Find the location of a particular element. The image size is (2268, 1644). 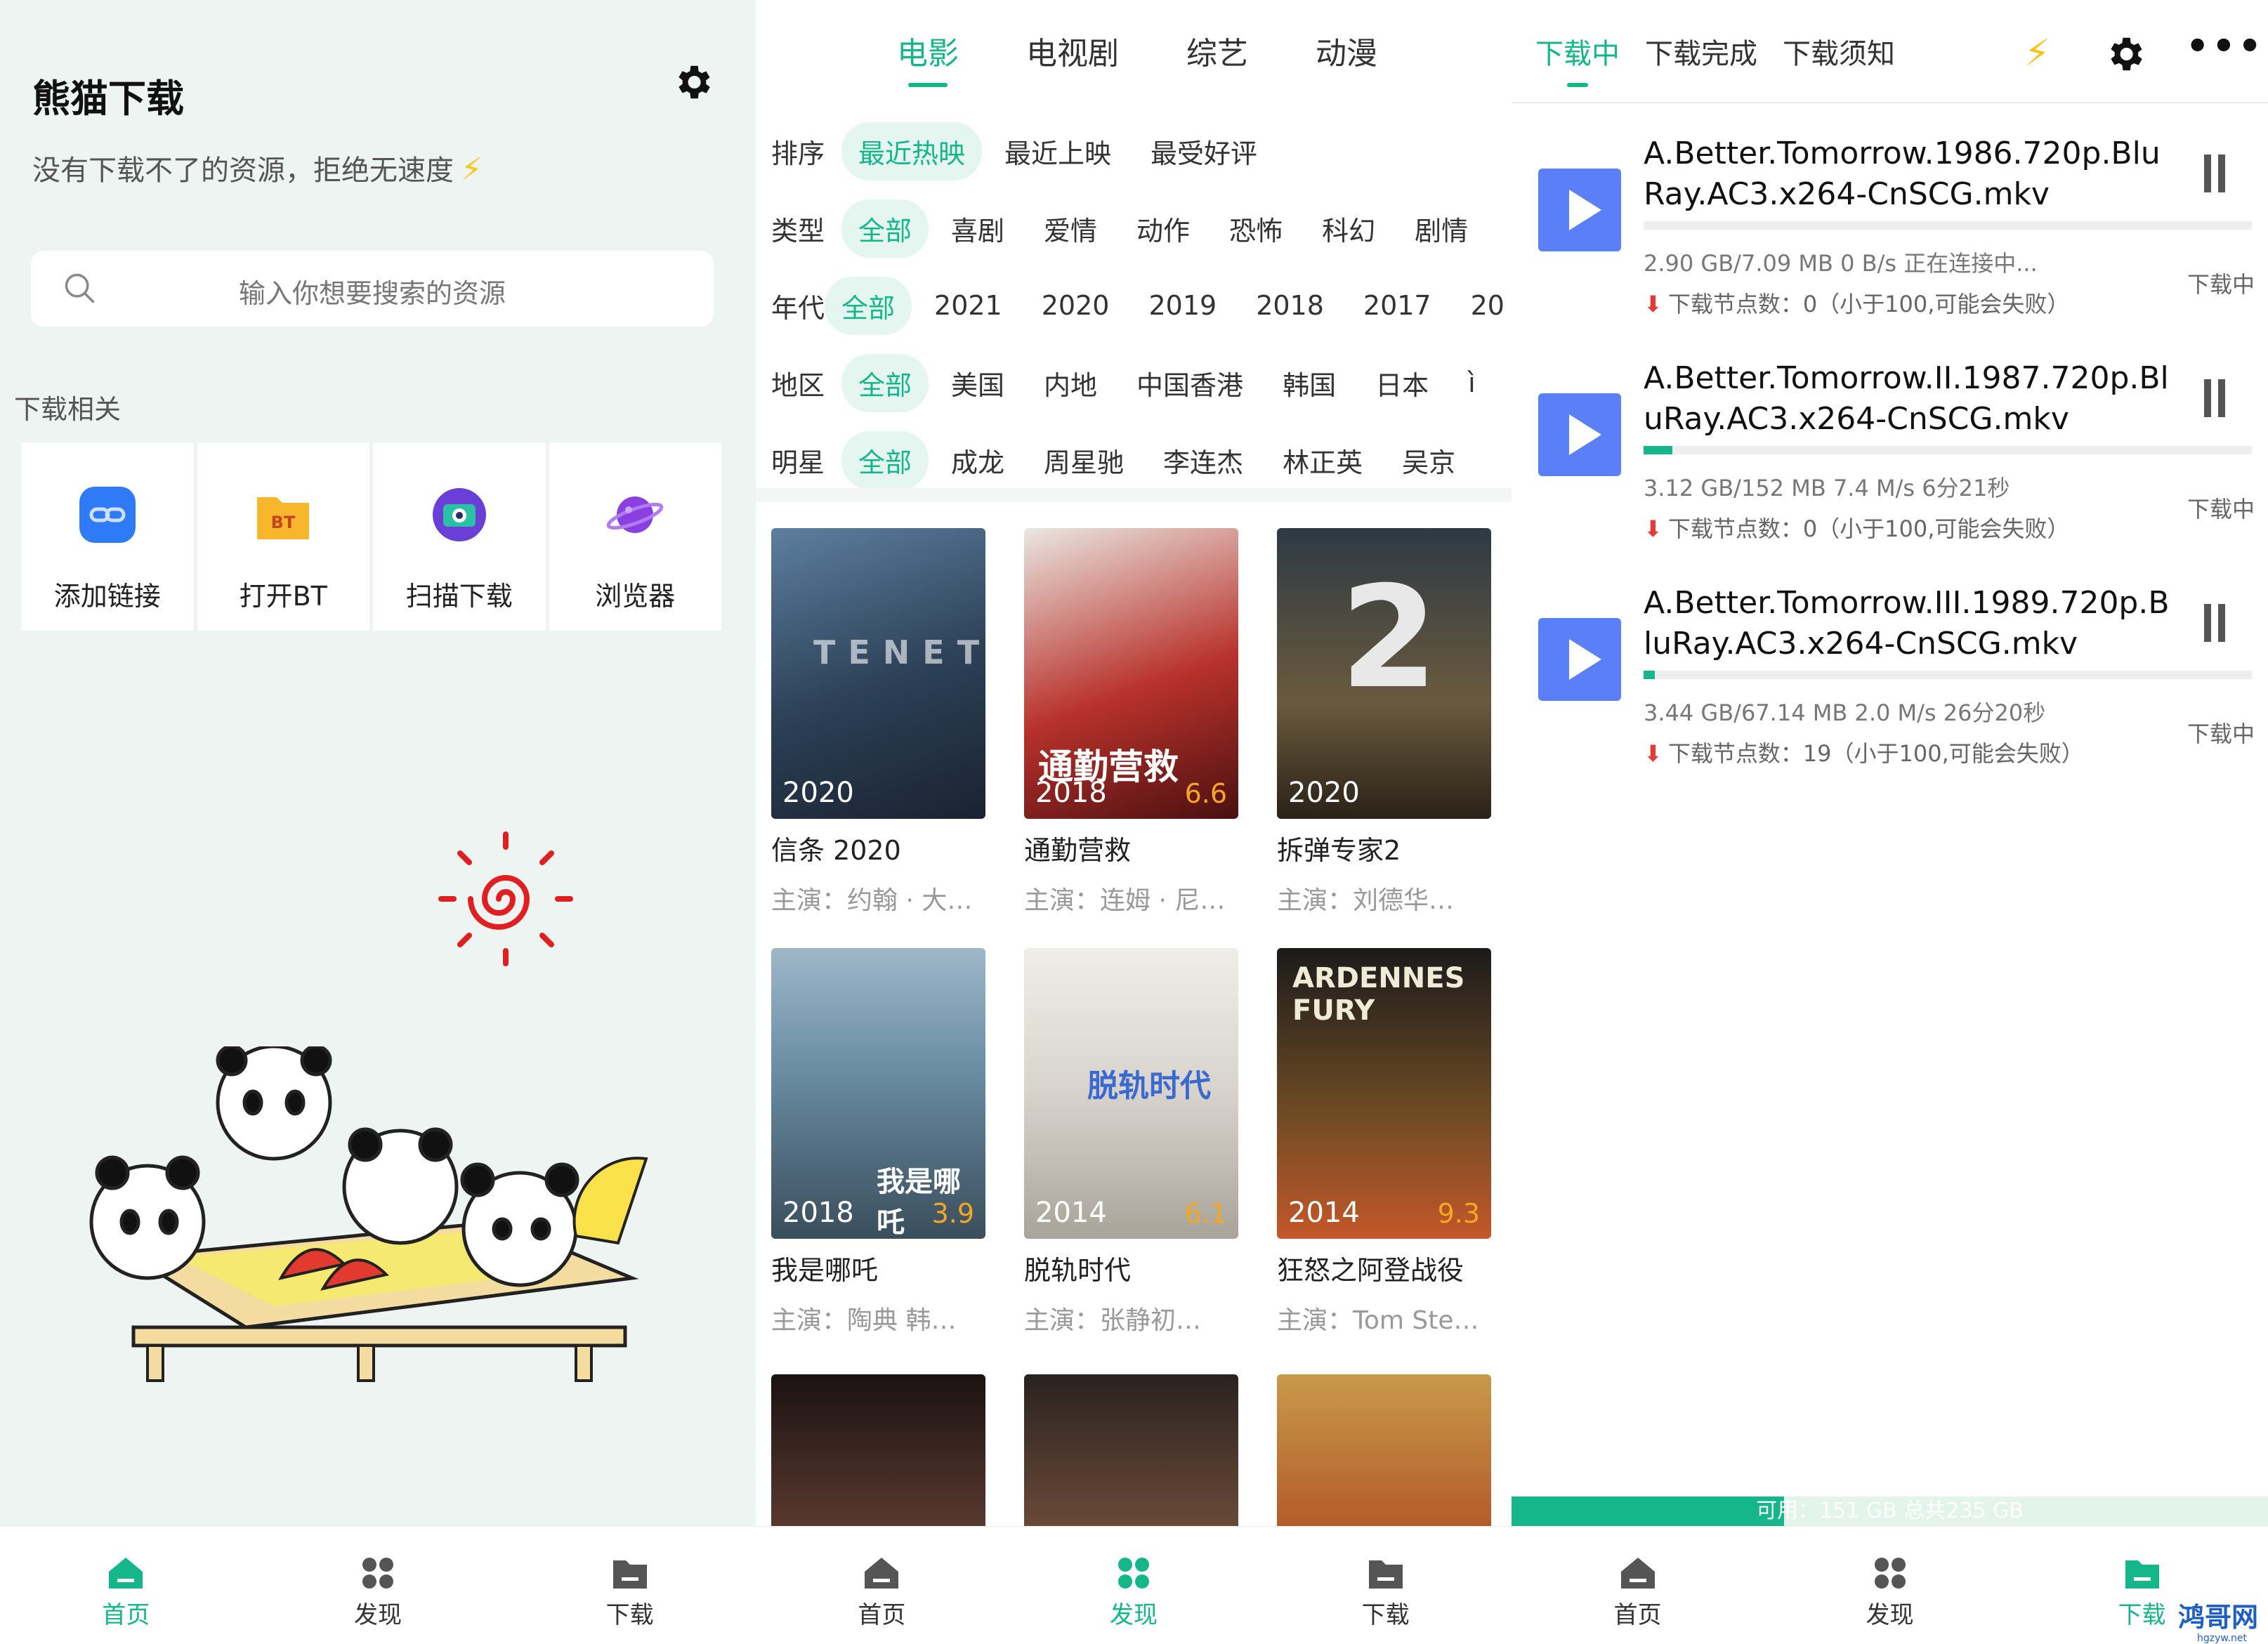

category-tabs: 电影 电视剧 综艺 动漫 is located at coordinates (1134, 57).